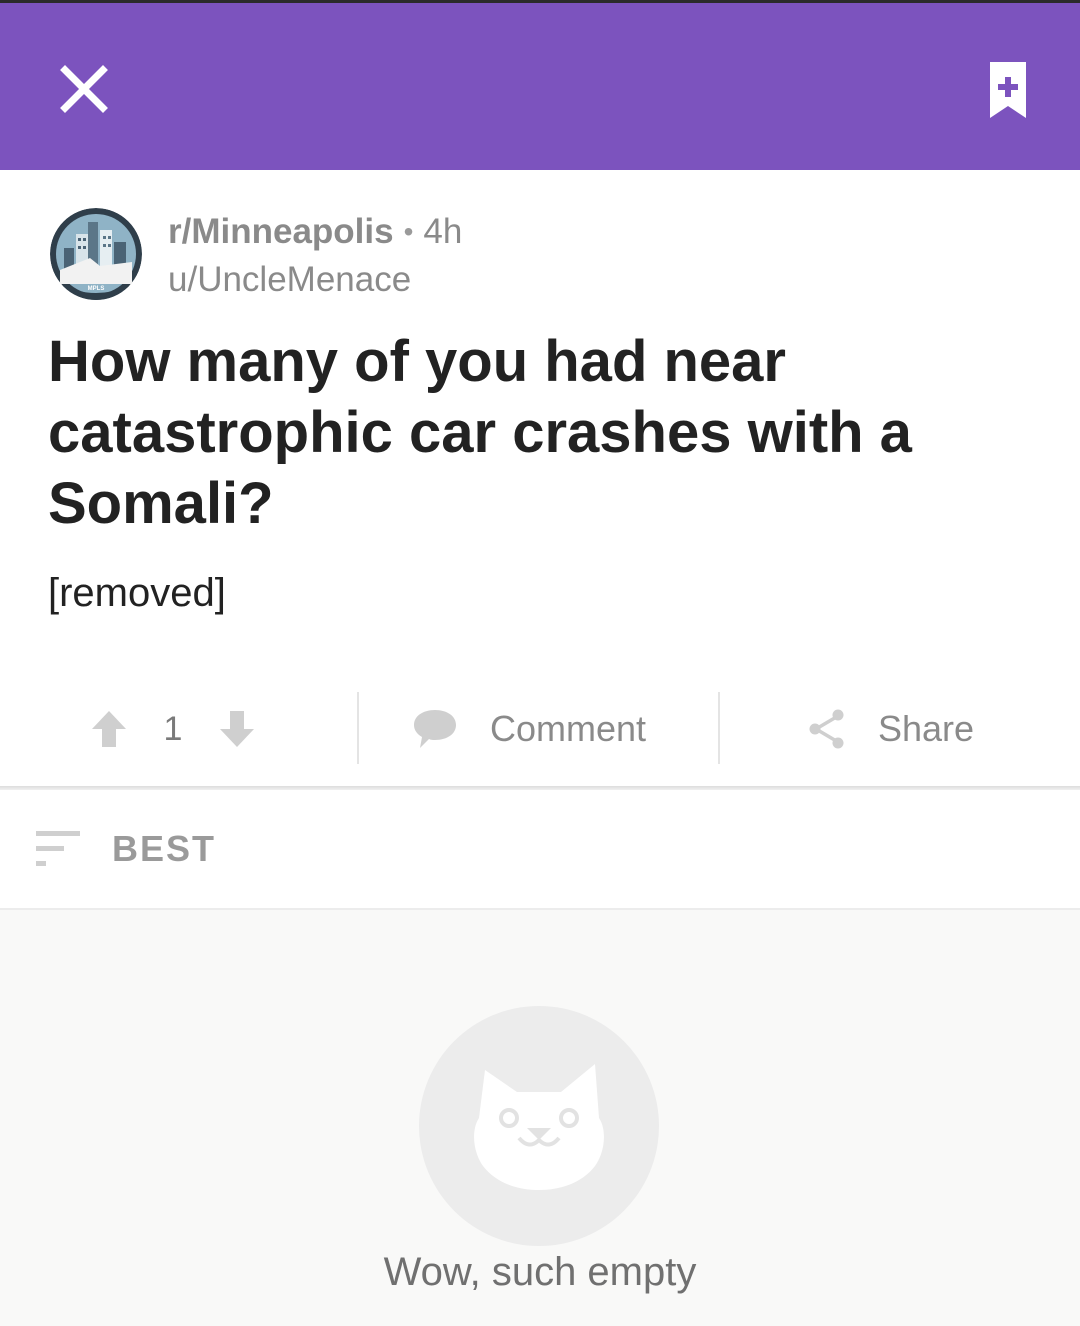 Image resolution: width=1080 pixels, height=1326 pixels. I want to click on save-post-button, so click(1008, 90).